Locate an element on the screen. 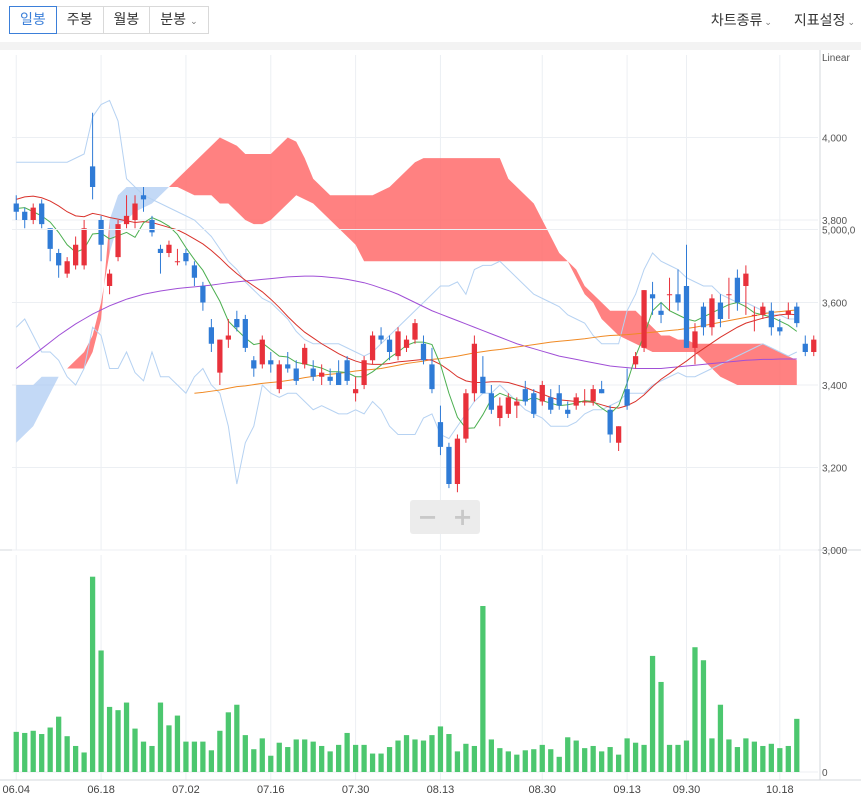 The image size is (861, 800). x-tick-label: 08.30 is located at coordinates (542, 790).